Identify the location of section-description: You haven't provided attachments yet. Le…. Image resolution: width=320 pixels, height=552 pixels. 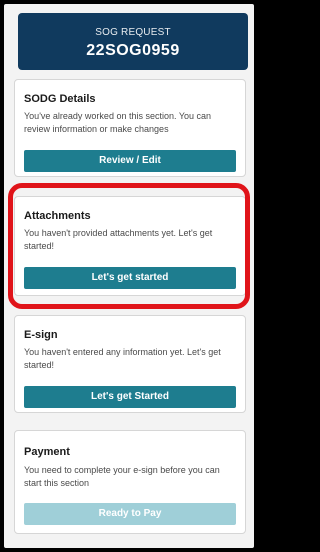
(118, 239).